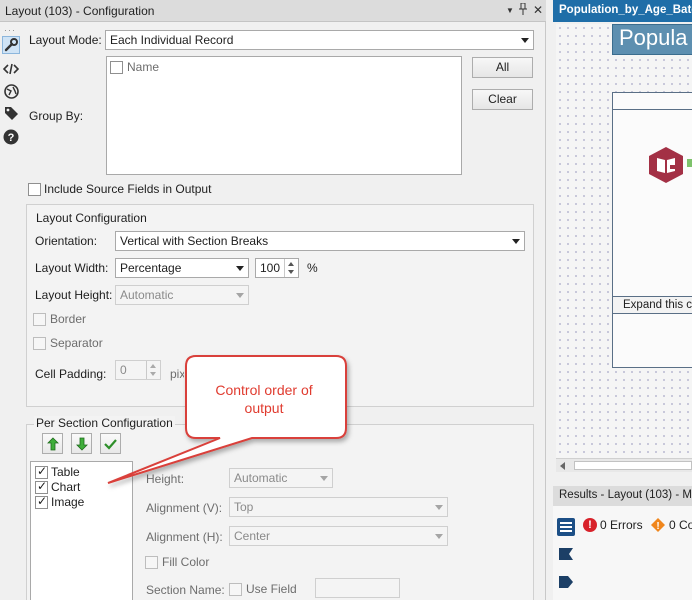  Describe the element at coordinates (80, 11) in the screenshot. I see `panel-title: Layout (103) - Configuration` at that location.